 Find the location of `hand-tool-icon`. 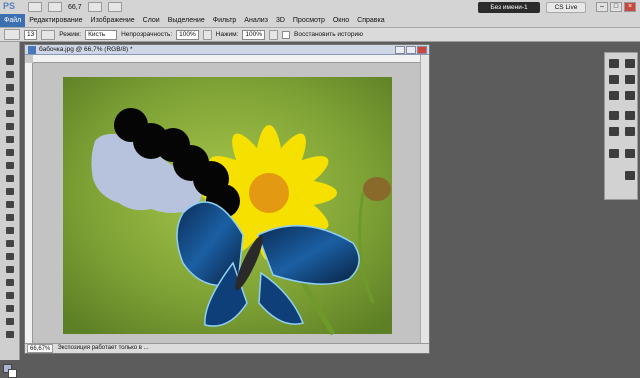

hand-tool-icon is located at coordinates (10, 321).